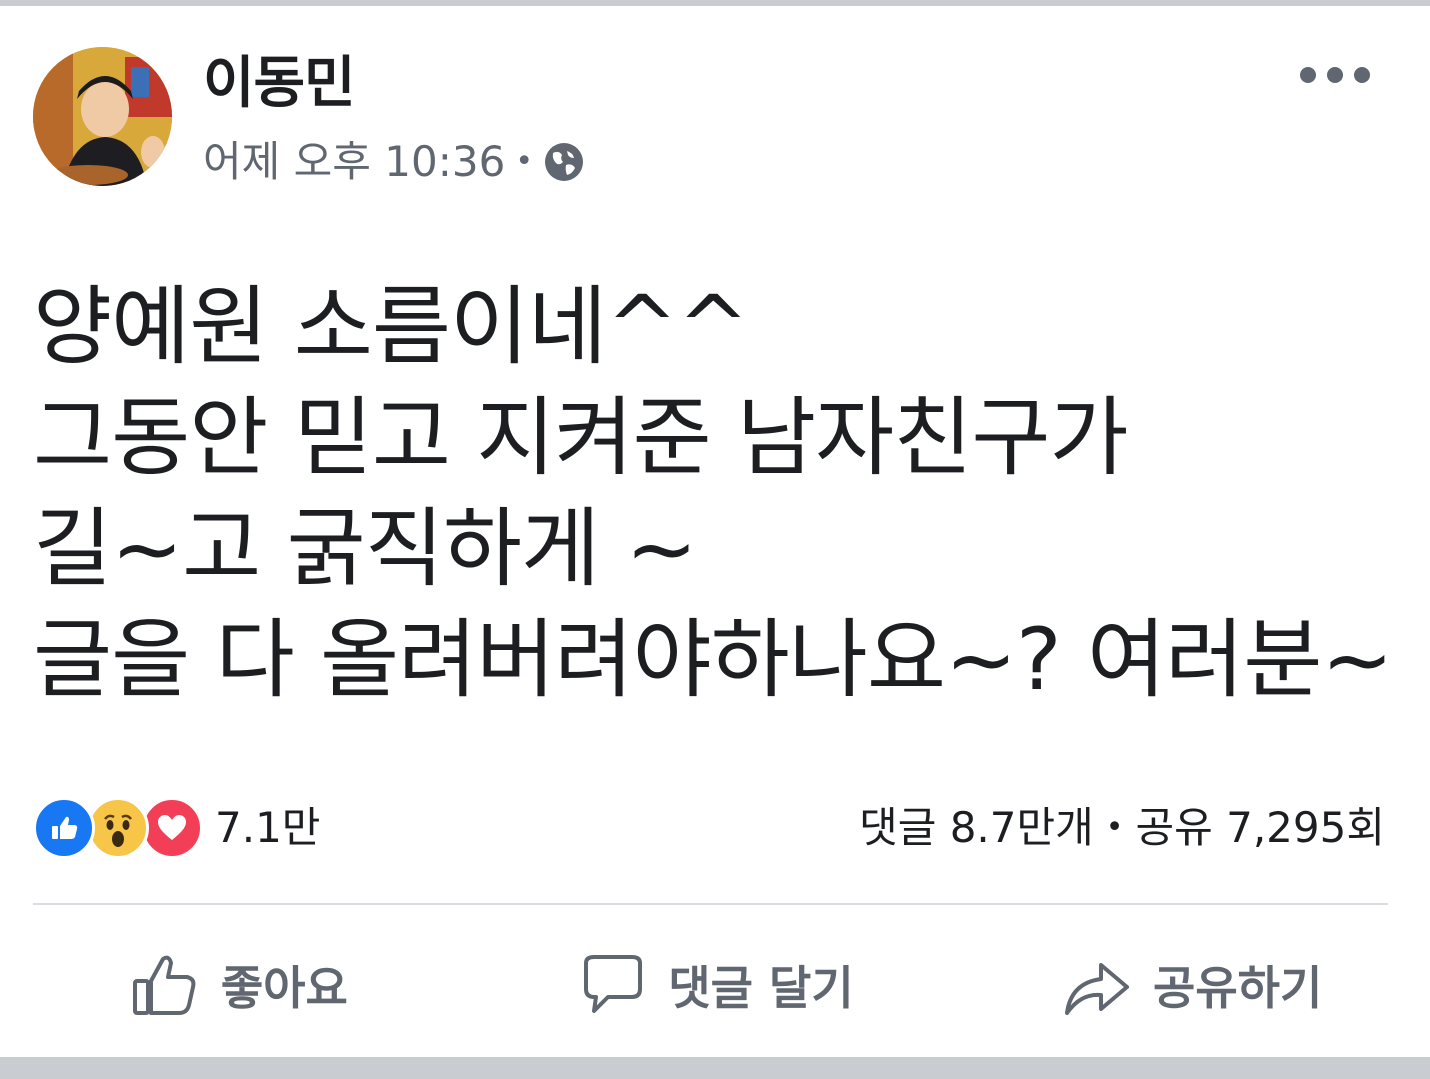 Image resolution: width=1430 pixels, height=1079 pixels. Describe the element at coordinates (564, 162) in the screenshot. I see `globe-icon` at that location.